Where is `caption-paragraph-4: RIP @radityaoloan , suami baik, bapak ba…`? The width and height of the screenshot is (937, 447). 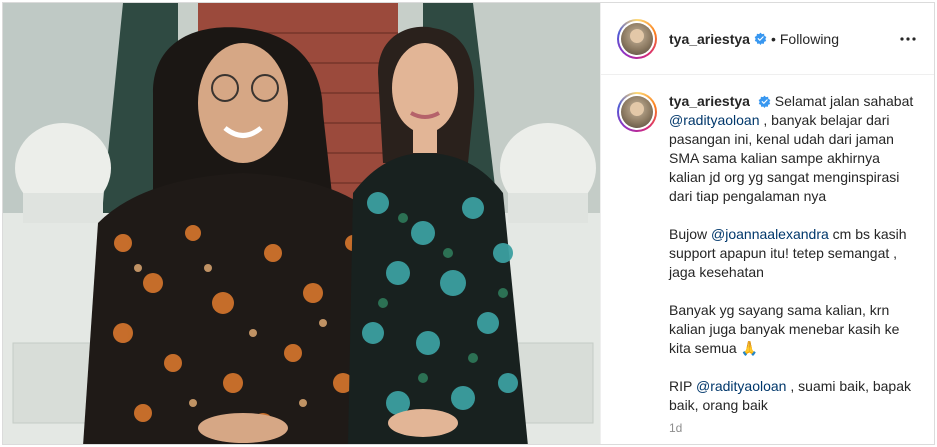 caption-paragraph-4: RIP @radityaoloan , suami baik, bapak ba… is located at coordinates (794, 396).